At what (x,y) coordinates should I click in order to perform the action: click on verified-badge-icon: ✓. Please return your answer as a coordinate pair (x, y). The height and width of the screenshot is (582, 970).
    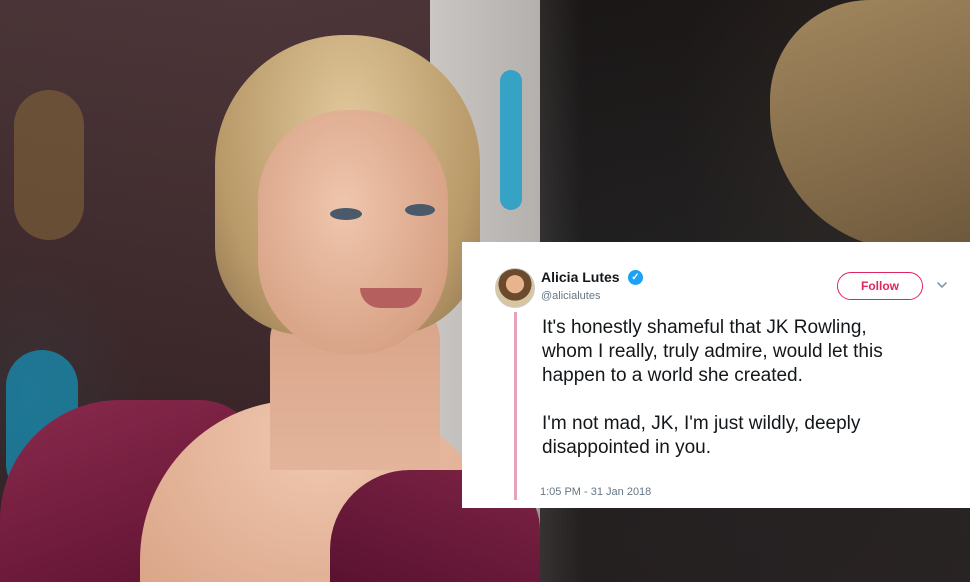
    Looking at the image, I should click on (635, 277).